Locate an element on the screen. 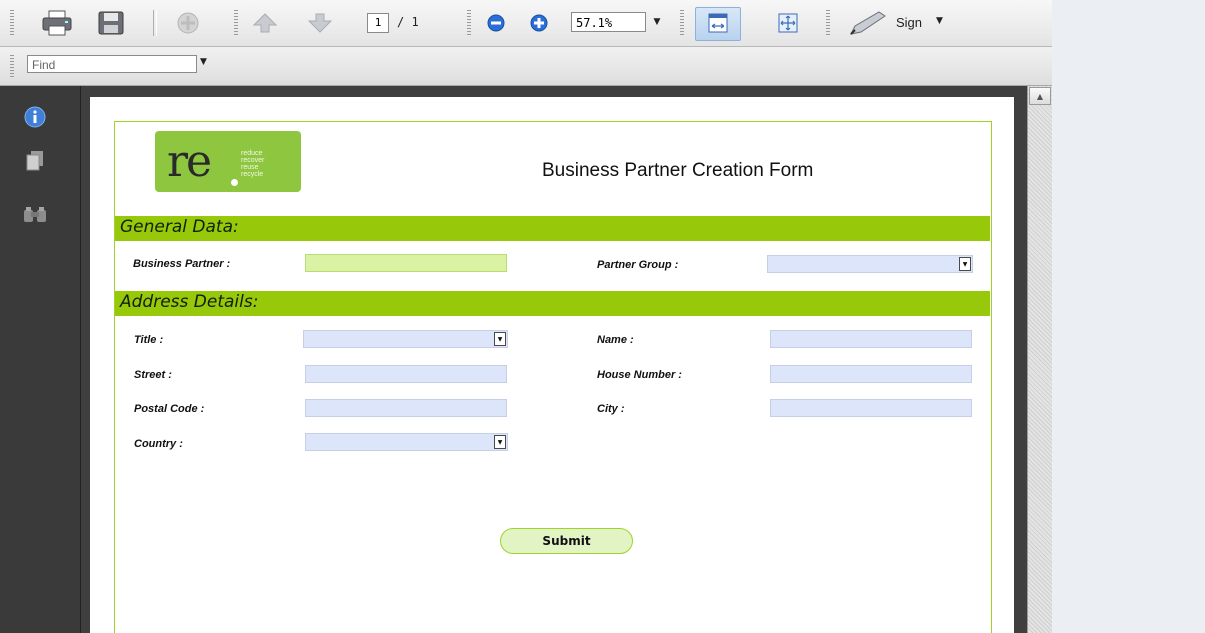 Image resolution: width=1205 pixels, height=633 pixels. zoom-level-input: 57.1% is located at coordinates (608, 22).